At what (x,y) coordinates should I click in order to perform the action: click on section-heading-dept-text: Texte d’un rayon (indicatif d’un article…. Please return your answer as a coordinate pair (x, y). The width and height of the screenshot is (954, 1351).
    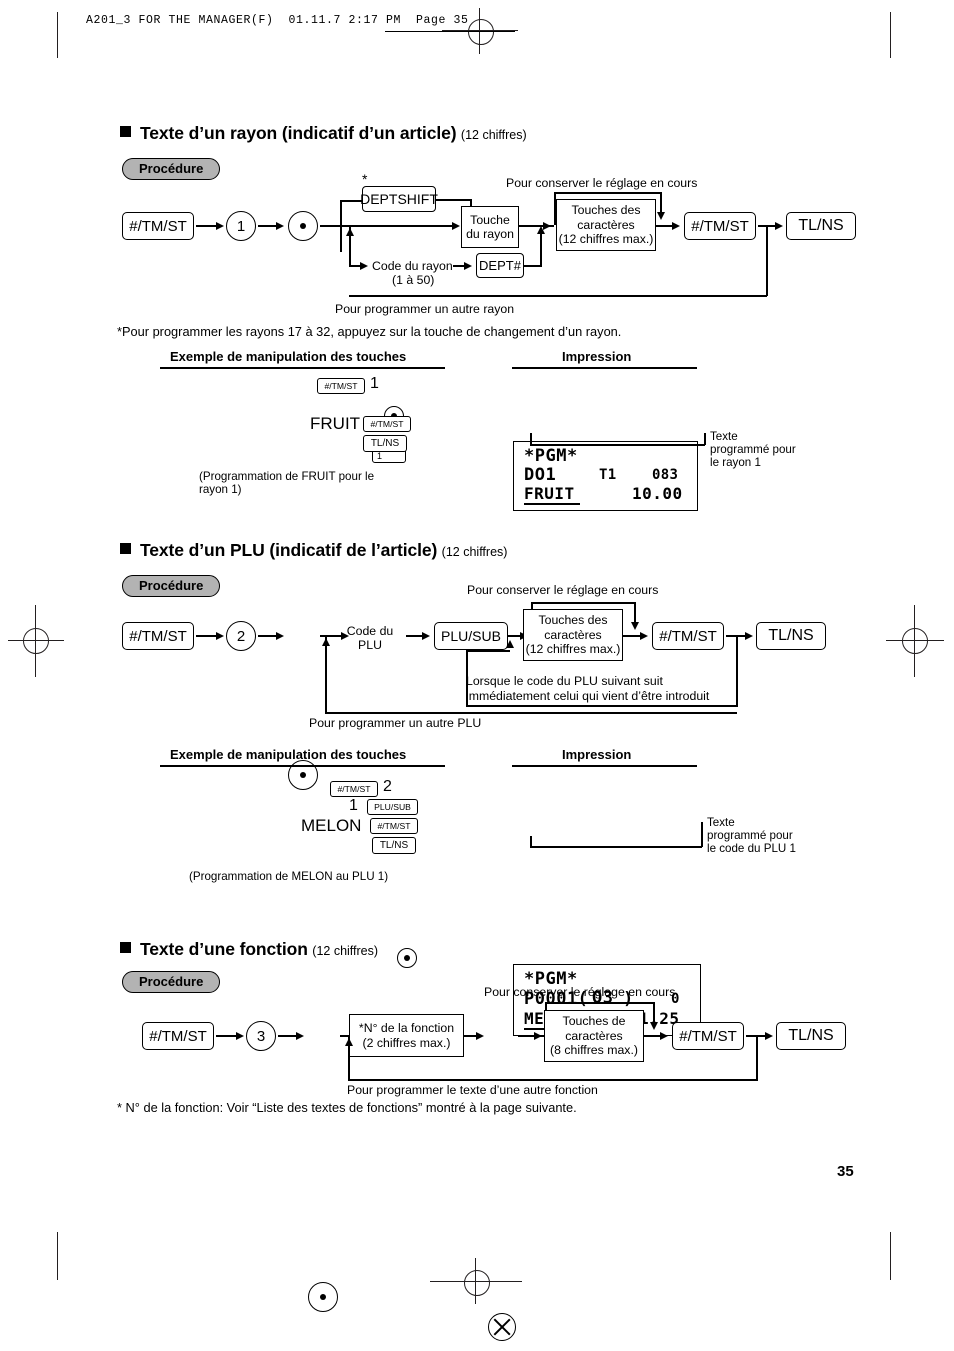
    Looking at the image, I should click on (323, 133).